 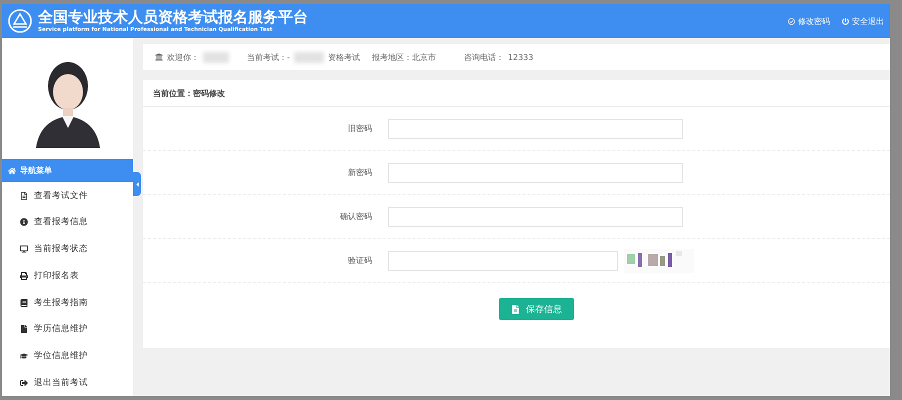 I want to click on nav-item: 学历信息维护, so click(x=67, y=329).